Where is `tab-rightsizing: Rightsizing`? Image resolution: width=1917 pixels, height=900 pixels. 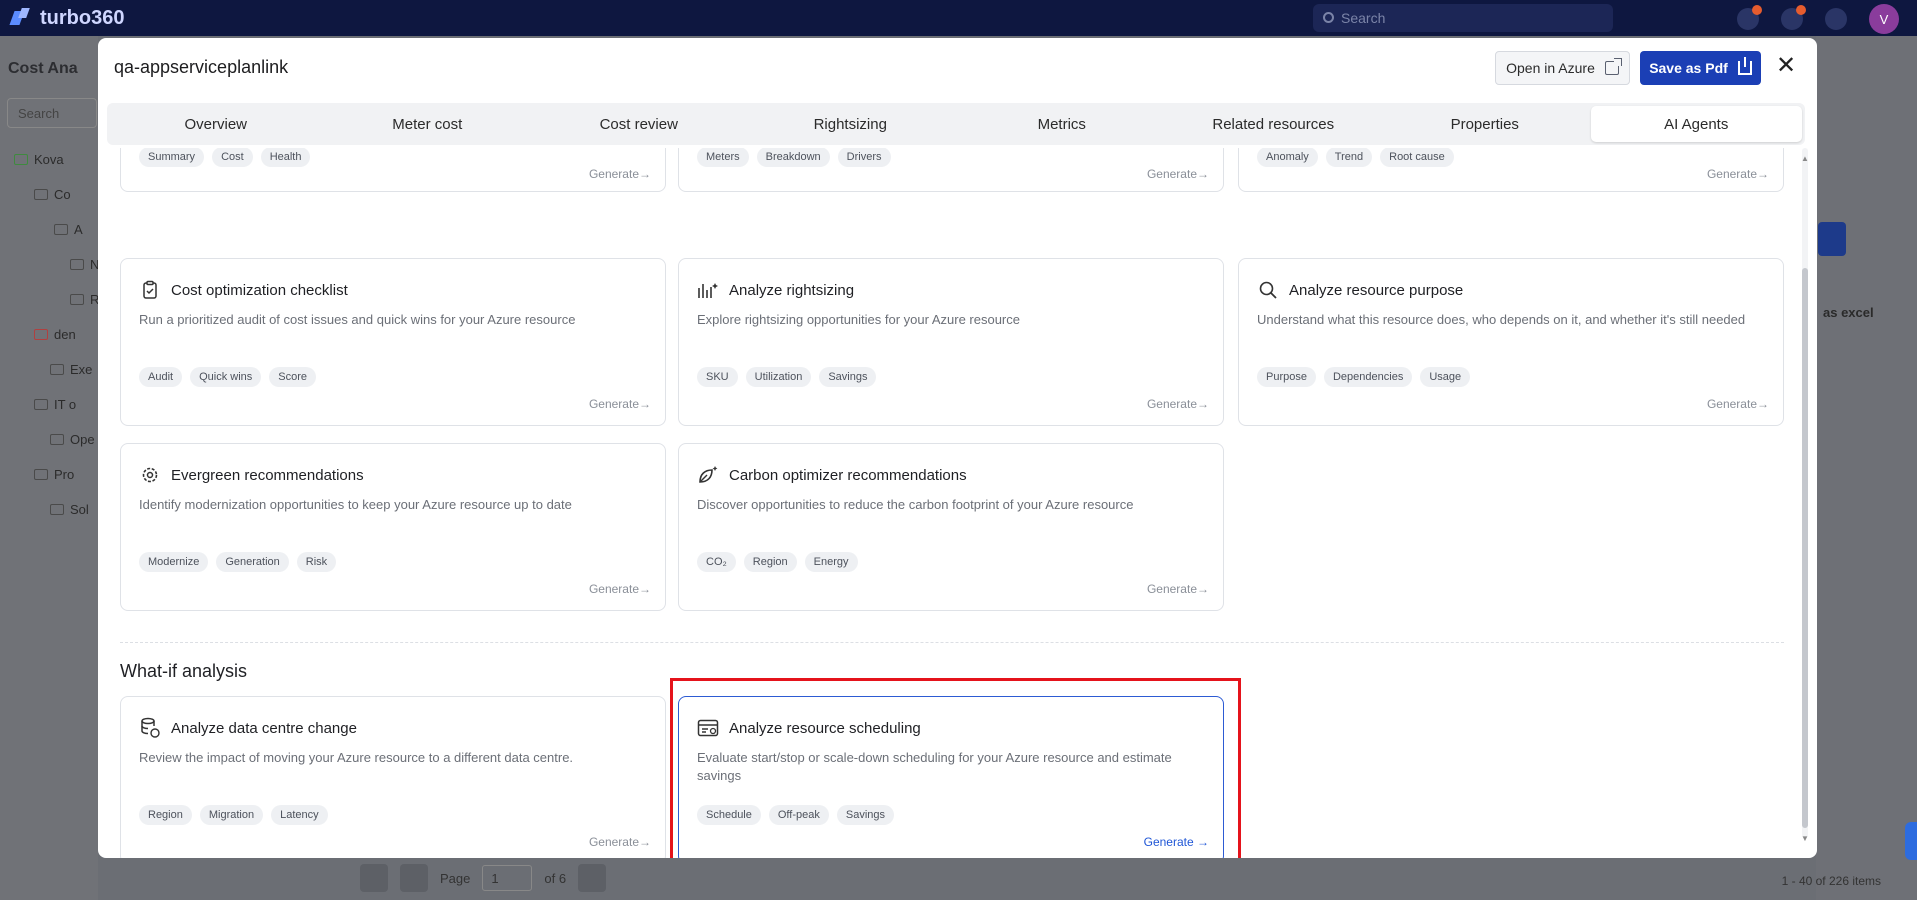 tab-rightsizing: Rightsizing is located at coordinates (851, 124).